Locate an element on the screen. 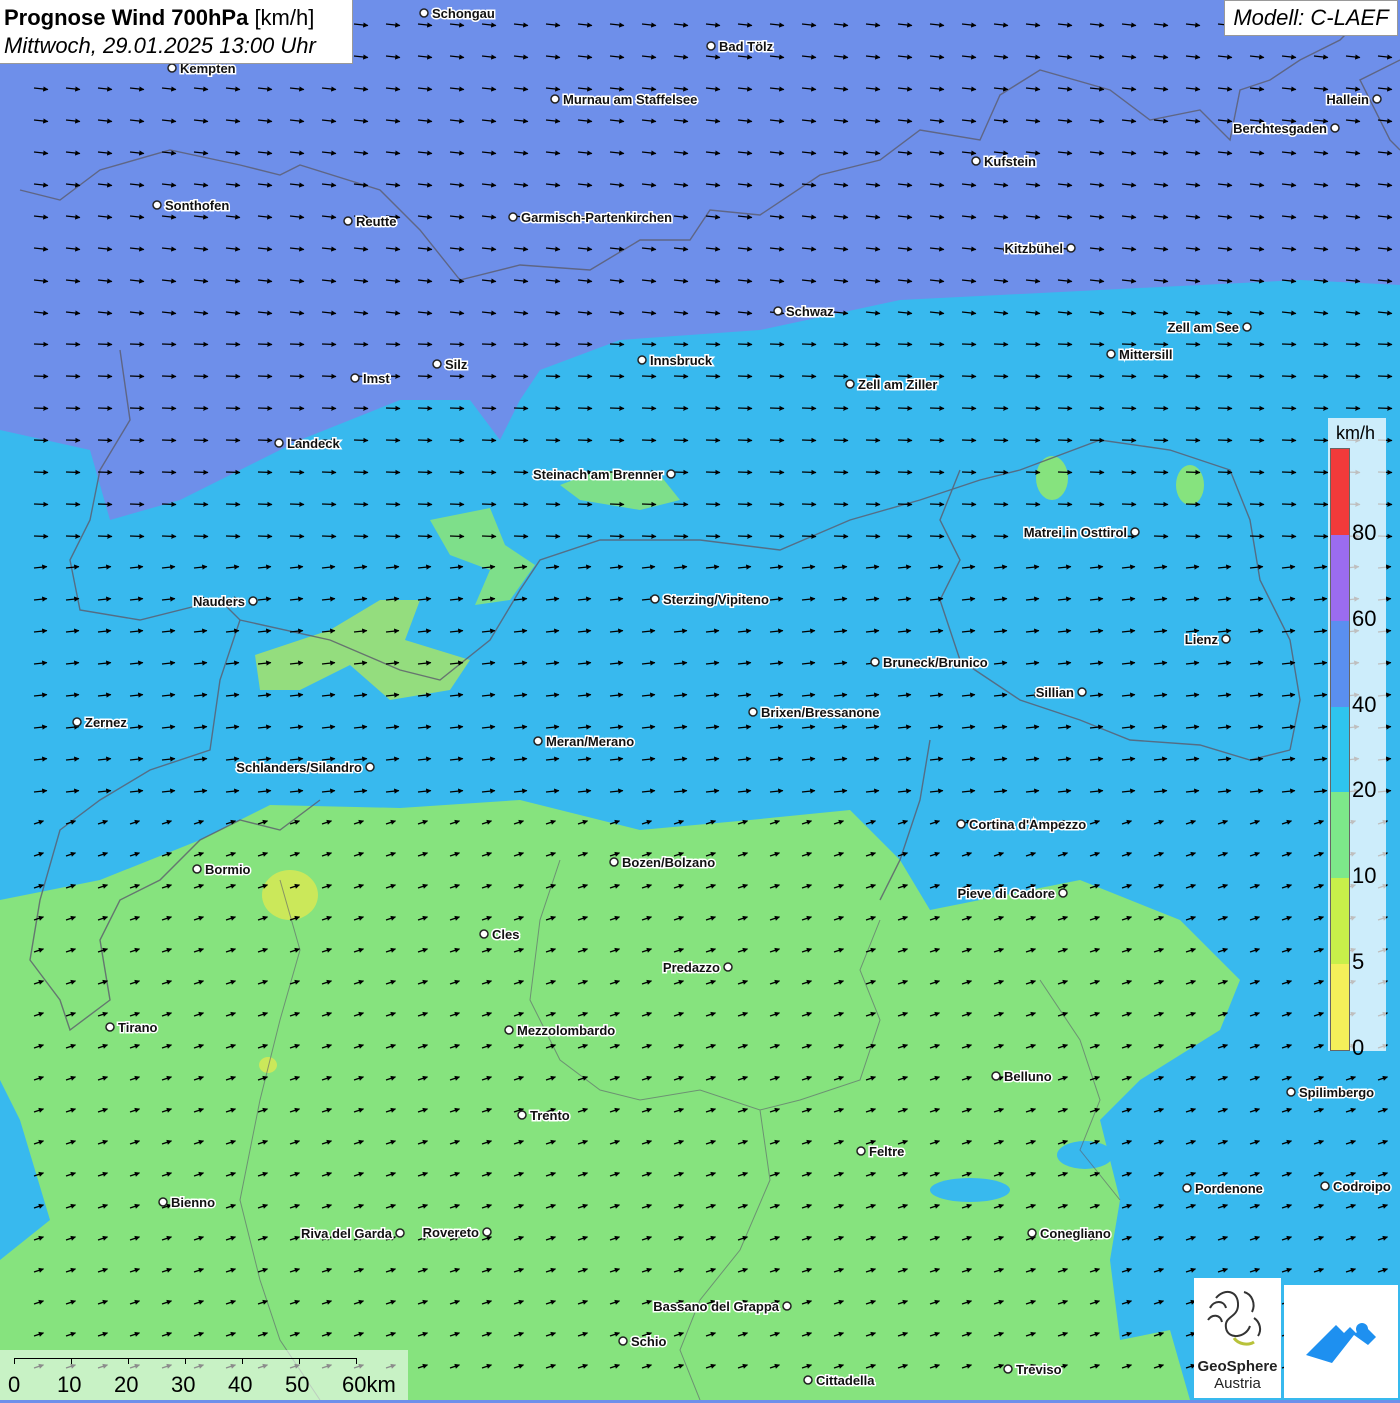 The image size is (1400, 1403). city-label: Mittersill is located at coordinates (1145, 354).